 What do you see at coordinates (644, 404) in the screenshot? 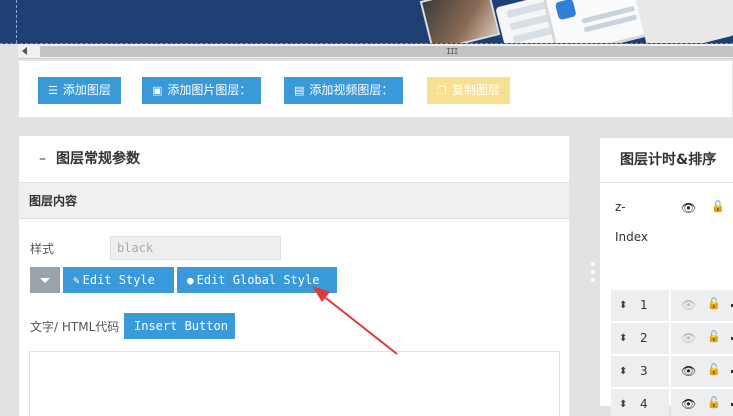
I see `layer-index: 4` at bounding box center [644, 404].